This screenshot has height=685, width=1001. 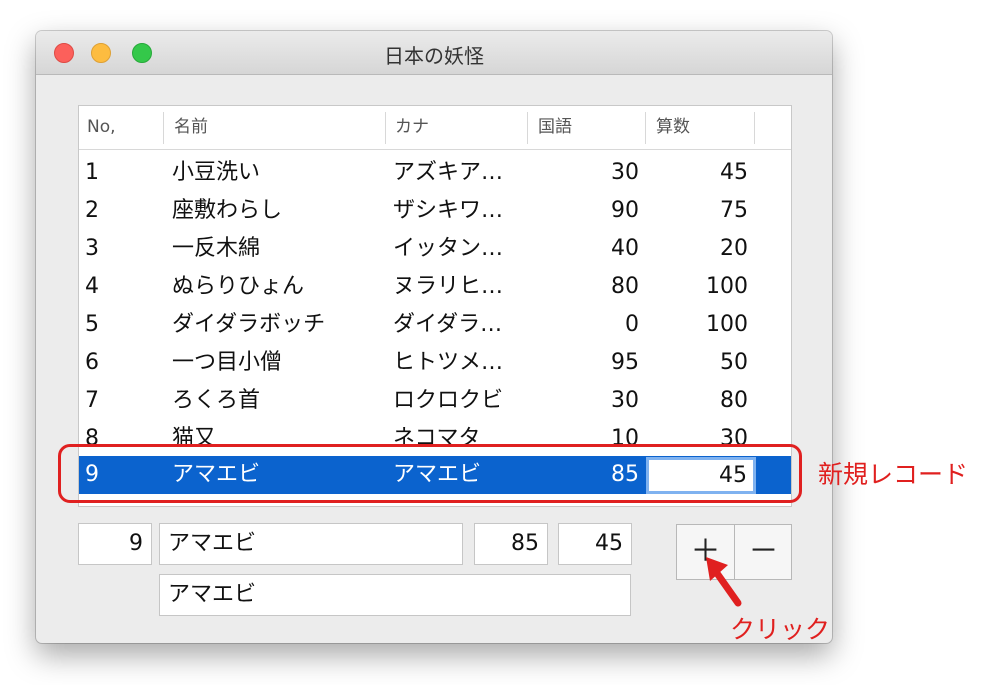 I want to click on new-record-annotation: 新規レコード, so click(x=893, y=474).